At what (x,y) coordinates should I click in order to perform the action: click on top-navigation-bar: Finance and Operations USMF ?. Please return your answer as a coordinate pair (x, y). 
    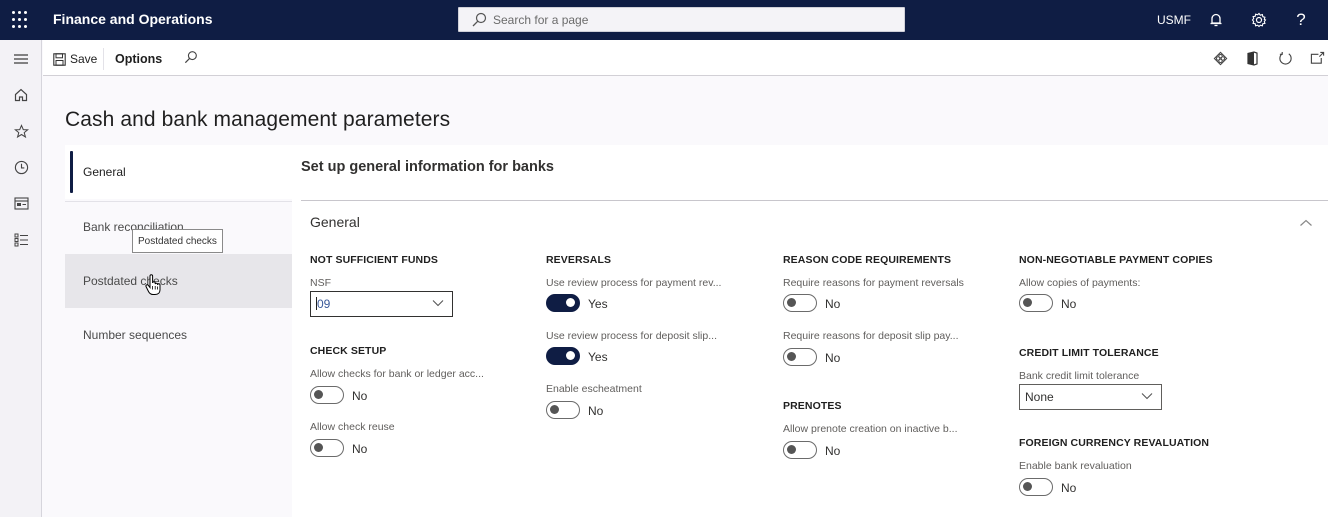
    Looking at the image, I should click on (664, 20).